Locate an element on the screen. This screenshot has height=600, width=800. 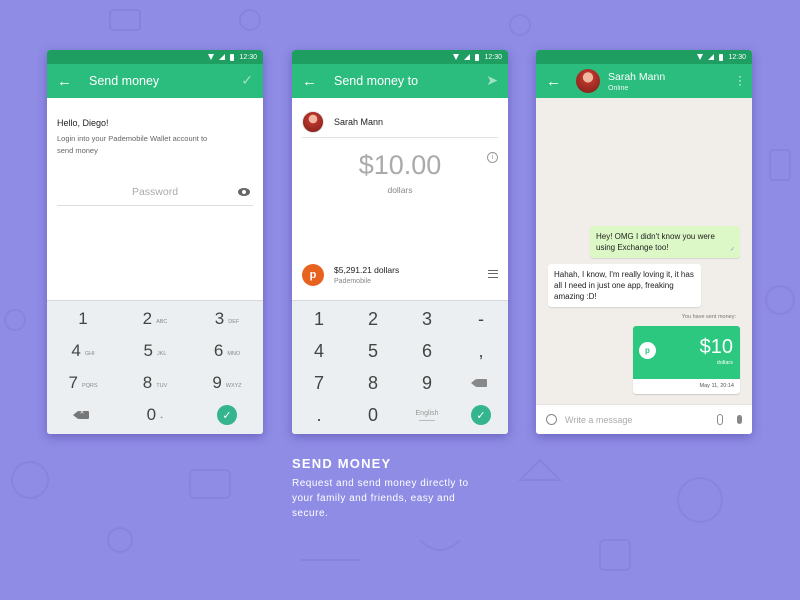
recipient-name: Sarah Mann is located at coordinates (359, 121).